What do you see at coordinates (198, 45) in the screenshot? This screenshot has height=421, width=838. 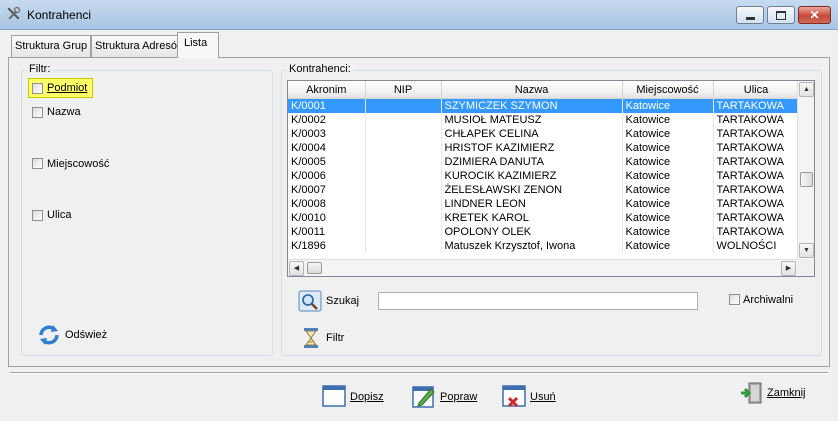 I see `tab-lista: Lista` at bounding box center [198, 45].